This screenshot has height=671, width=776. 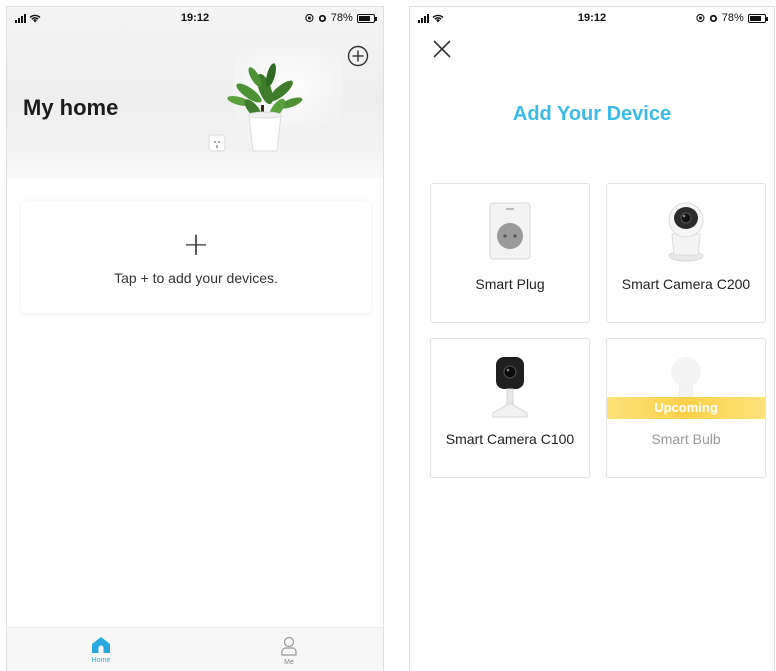 I want to click on close-icon, so click(x=442, y=49).